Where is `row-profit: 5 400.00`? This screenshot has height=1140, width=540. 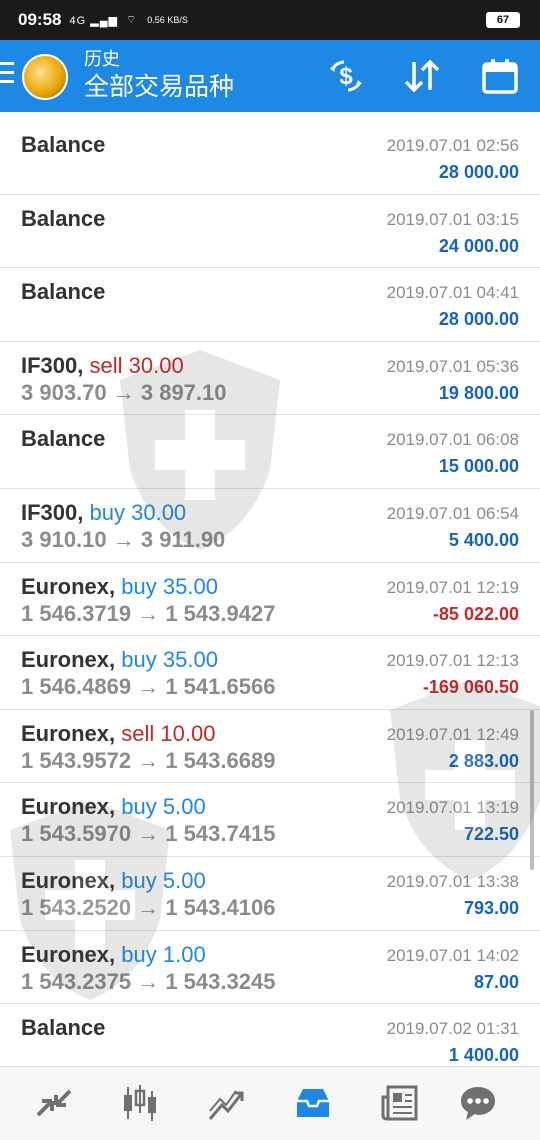
row-profit: 5 400.00 is located at coordinates (483, 539).